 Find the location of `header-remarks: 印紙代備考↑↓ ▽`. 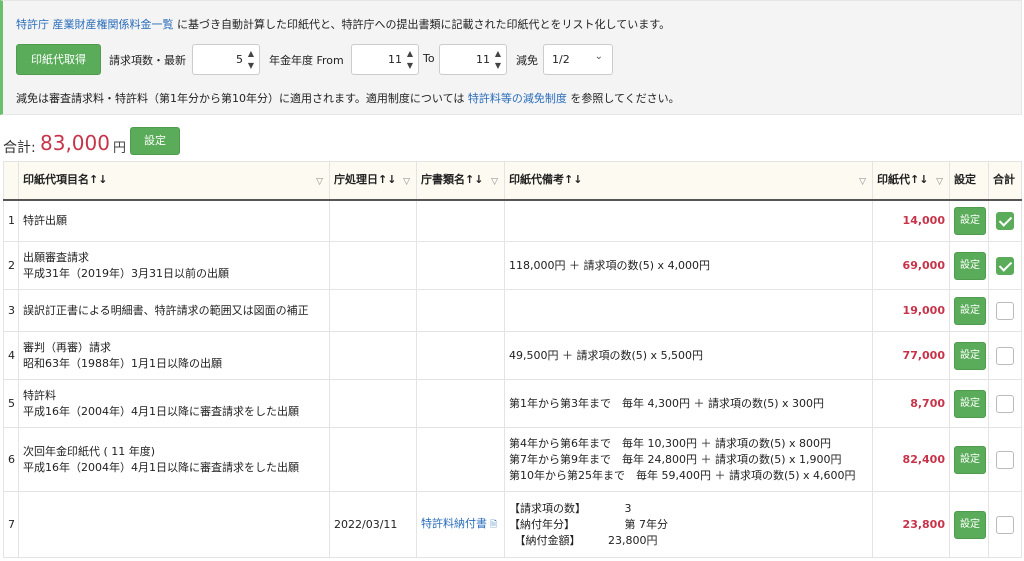

header-remarks: 印紙代備考↑↓ ▽ is located at coordinates (688, 181).